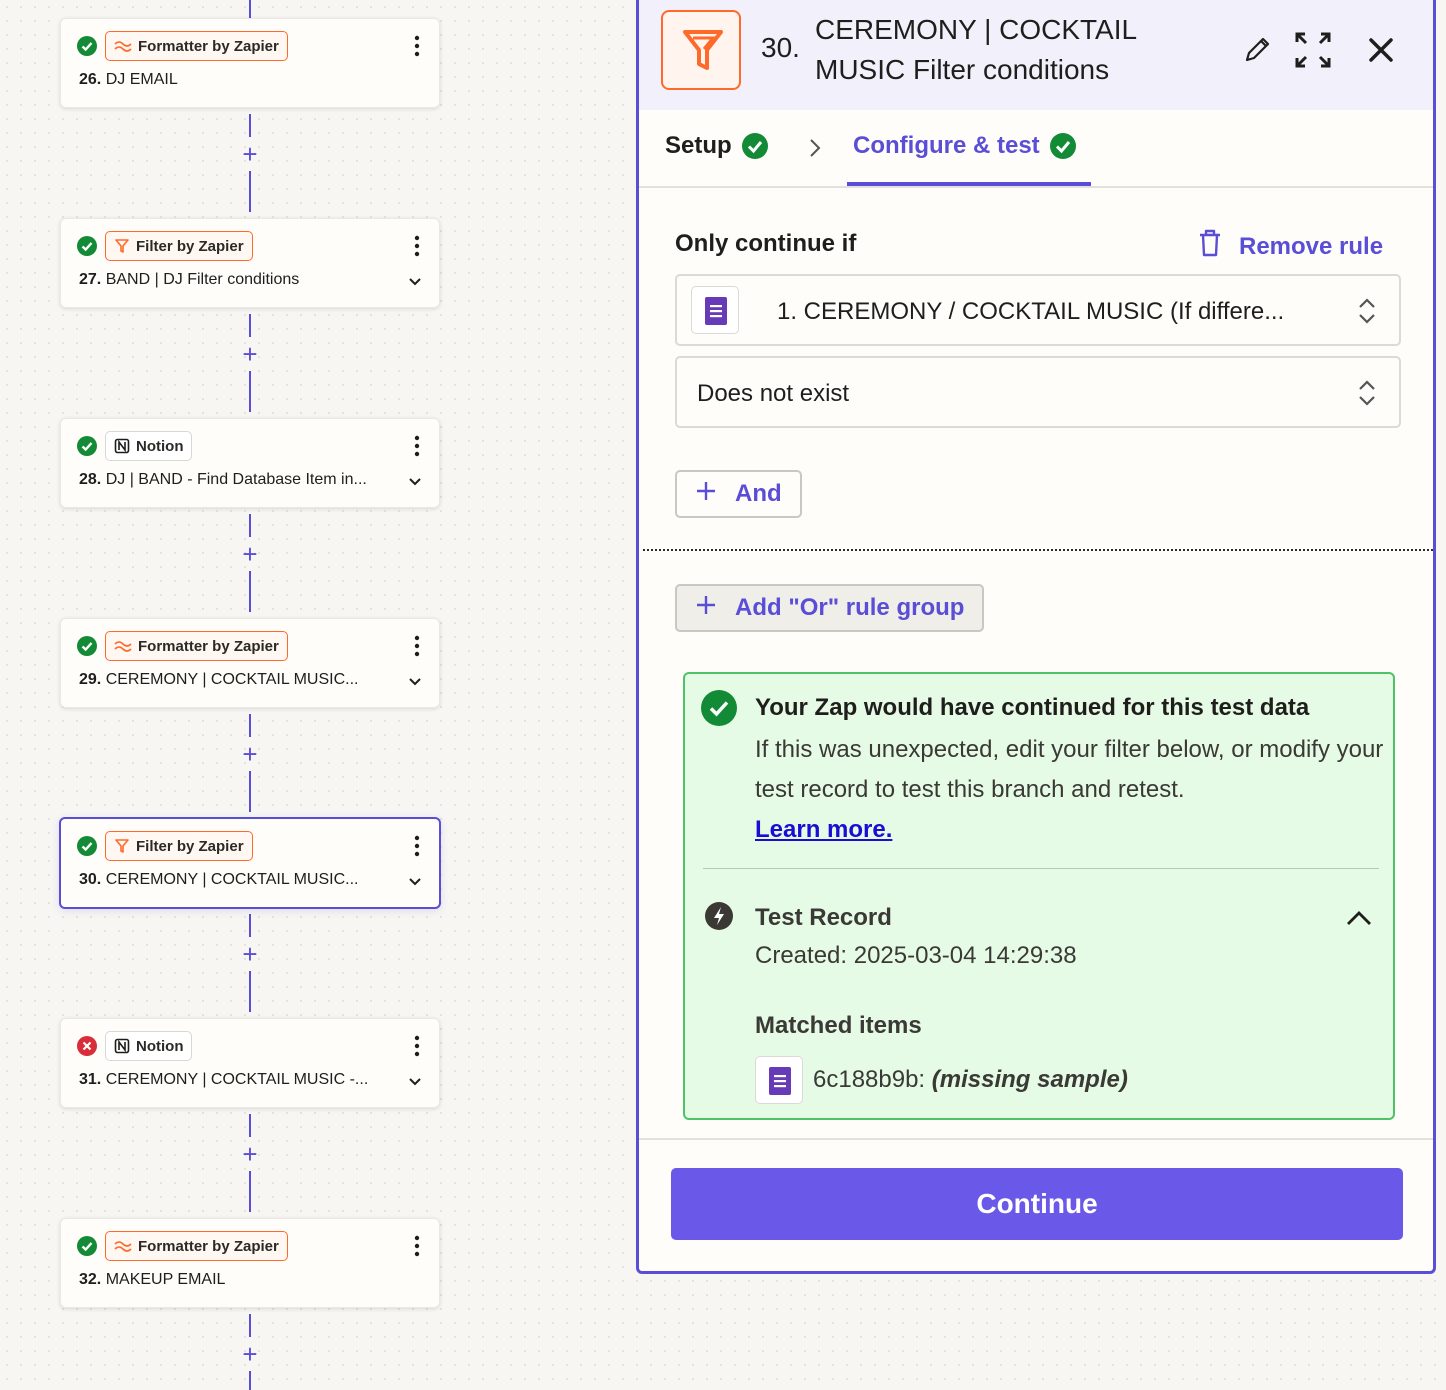  I want to click on step-card-32: Formatter by Zapier 32. MAKEUP EMAIL, so click(250, 1263).